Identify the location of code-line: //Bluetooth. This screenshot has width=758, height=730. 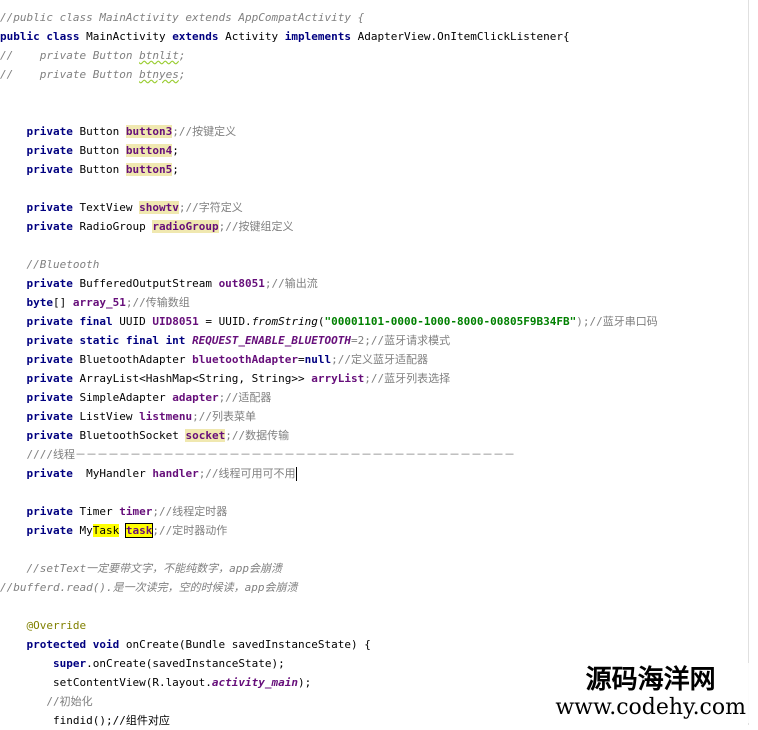
(49, 264).